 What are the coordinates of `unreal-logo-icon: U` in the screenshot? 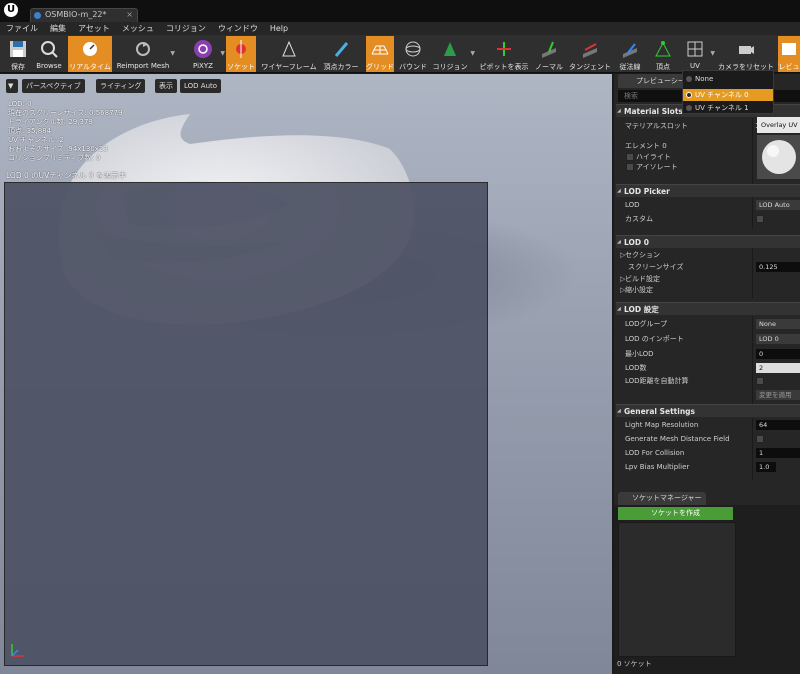 It's located at (11, 10).